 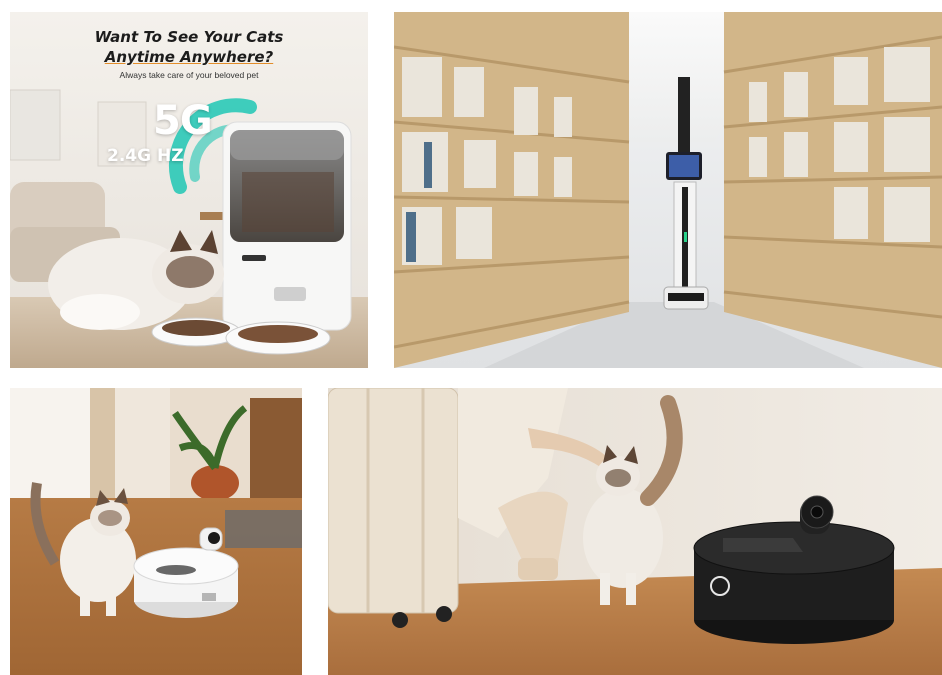 I want to click on white-feeder-image, so click(x=156, y=531).